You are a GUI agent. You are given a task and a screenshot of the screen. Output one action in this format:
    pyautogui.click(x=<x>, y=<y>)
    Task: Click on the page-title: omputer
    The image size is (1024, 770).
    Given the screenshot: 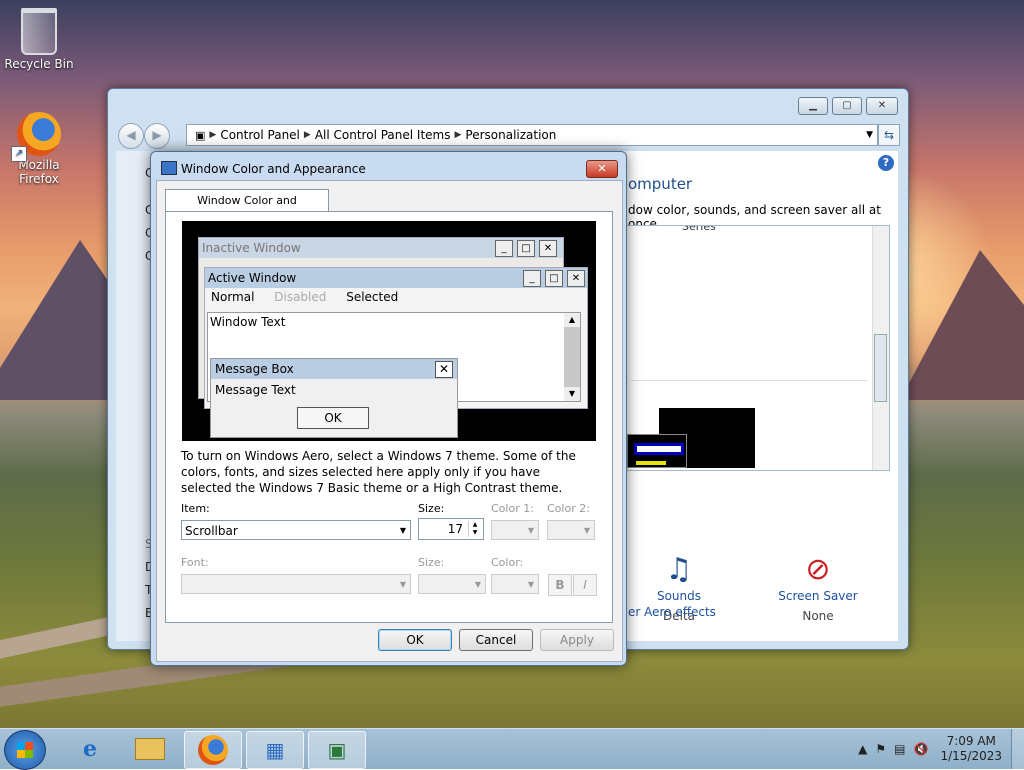 What is the action you would take?
    pyautogui.click(x=660, y=184)
    